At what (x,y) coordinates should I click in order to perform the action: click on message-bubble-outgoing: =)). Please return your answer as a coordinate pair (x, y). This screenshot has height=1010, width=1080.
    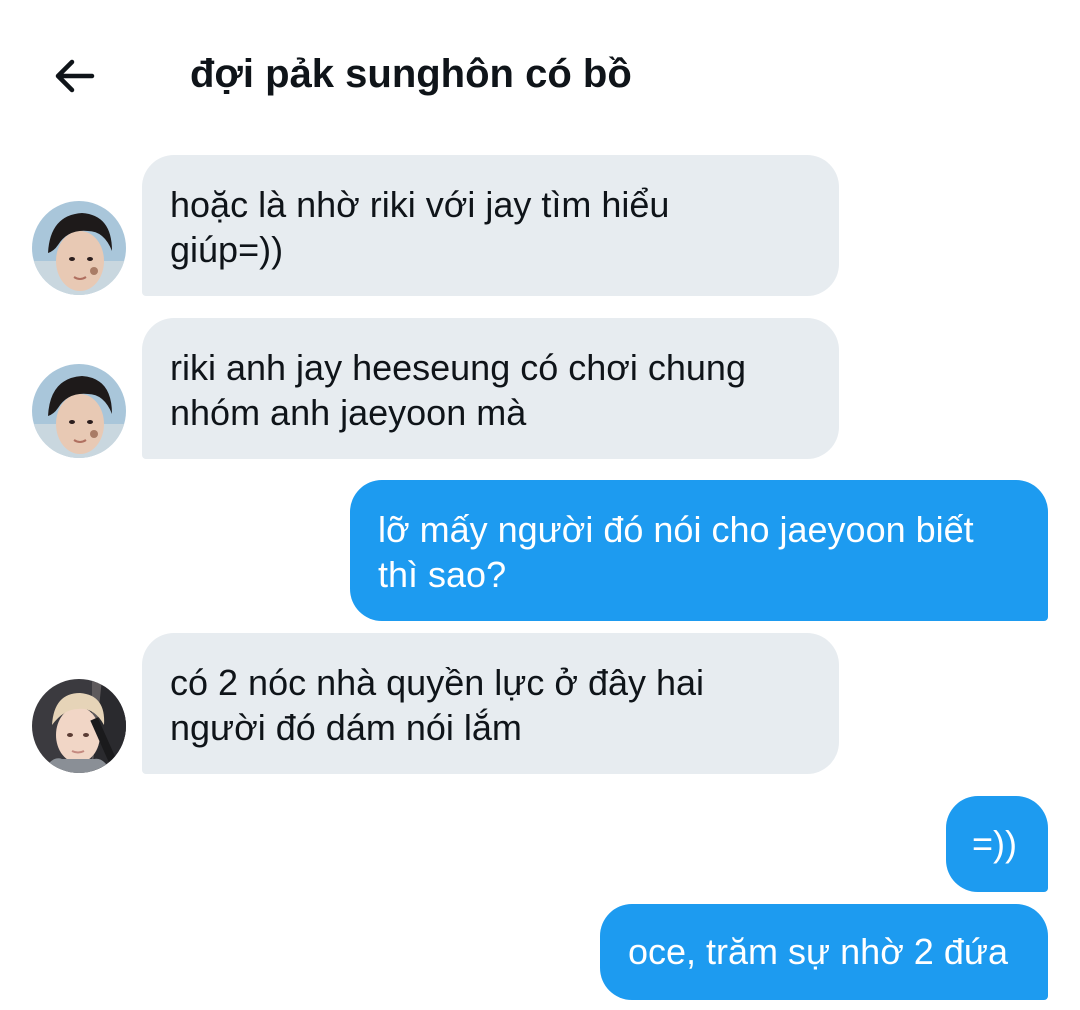
    Looking at the image, I should click on (997, 844).